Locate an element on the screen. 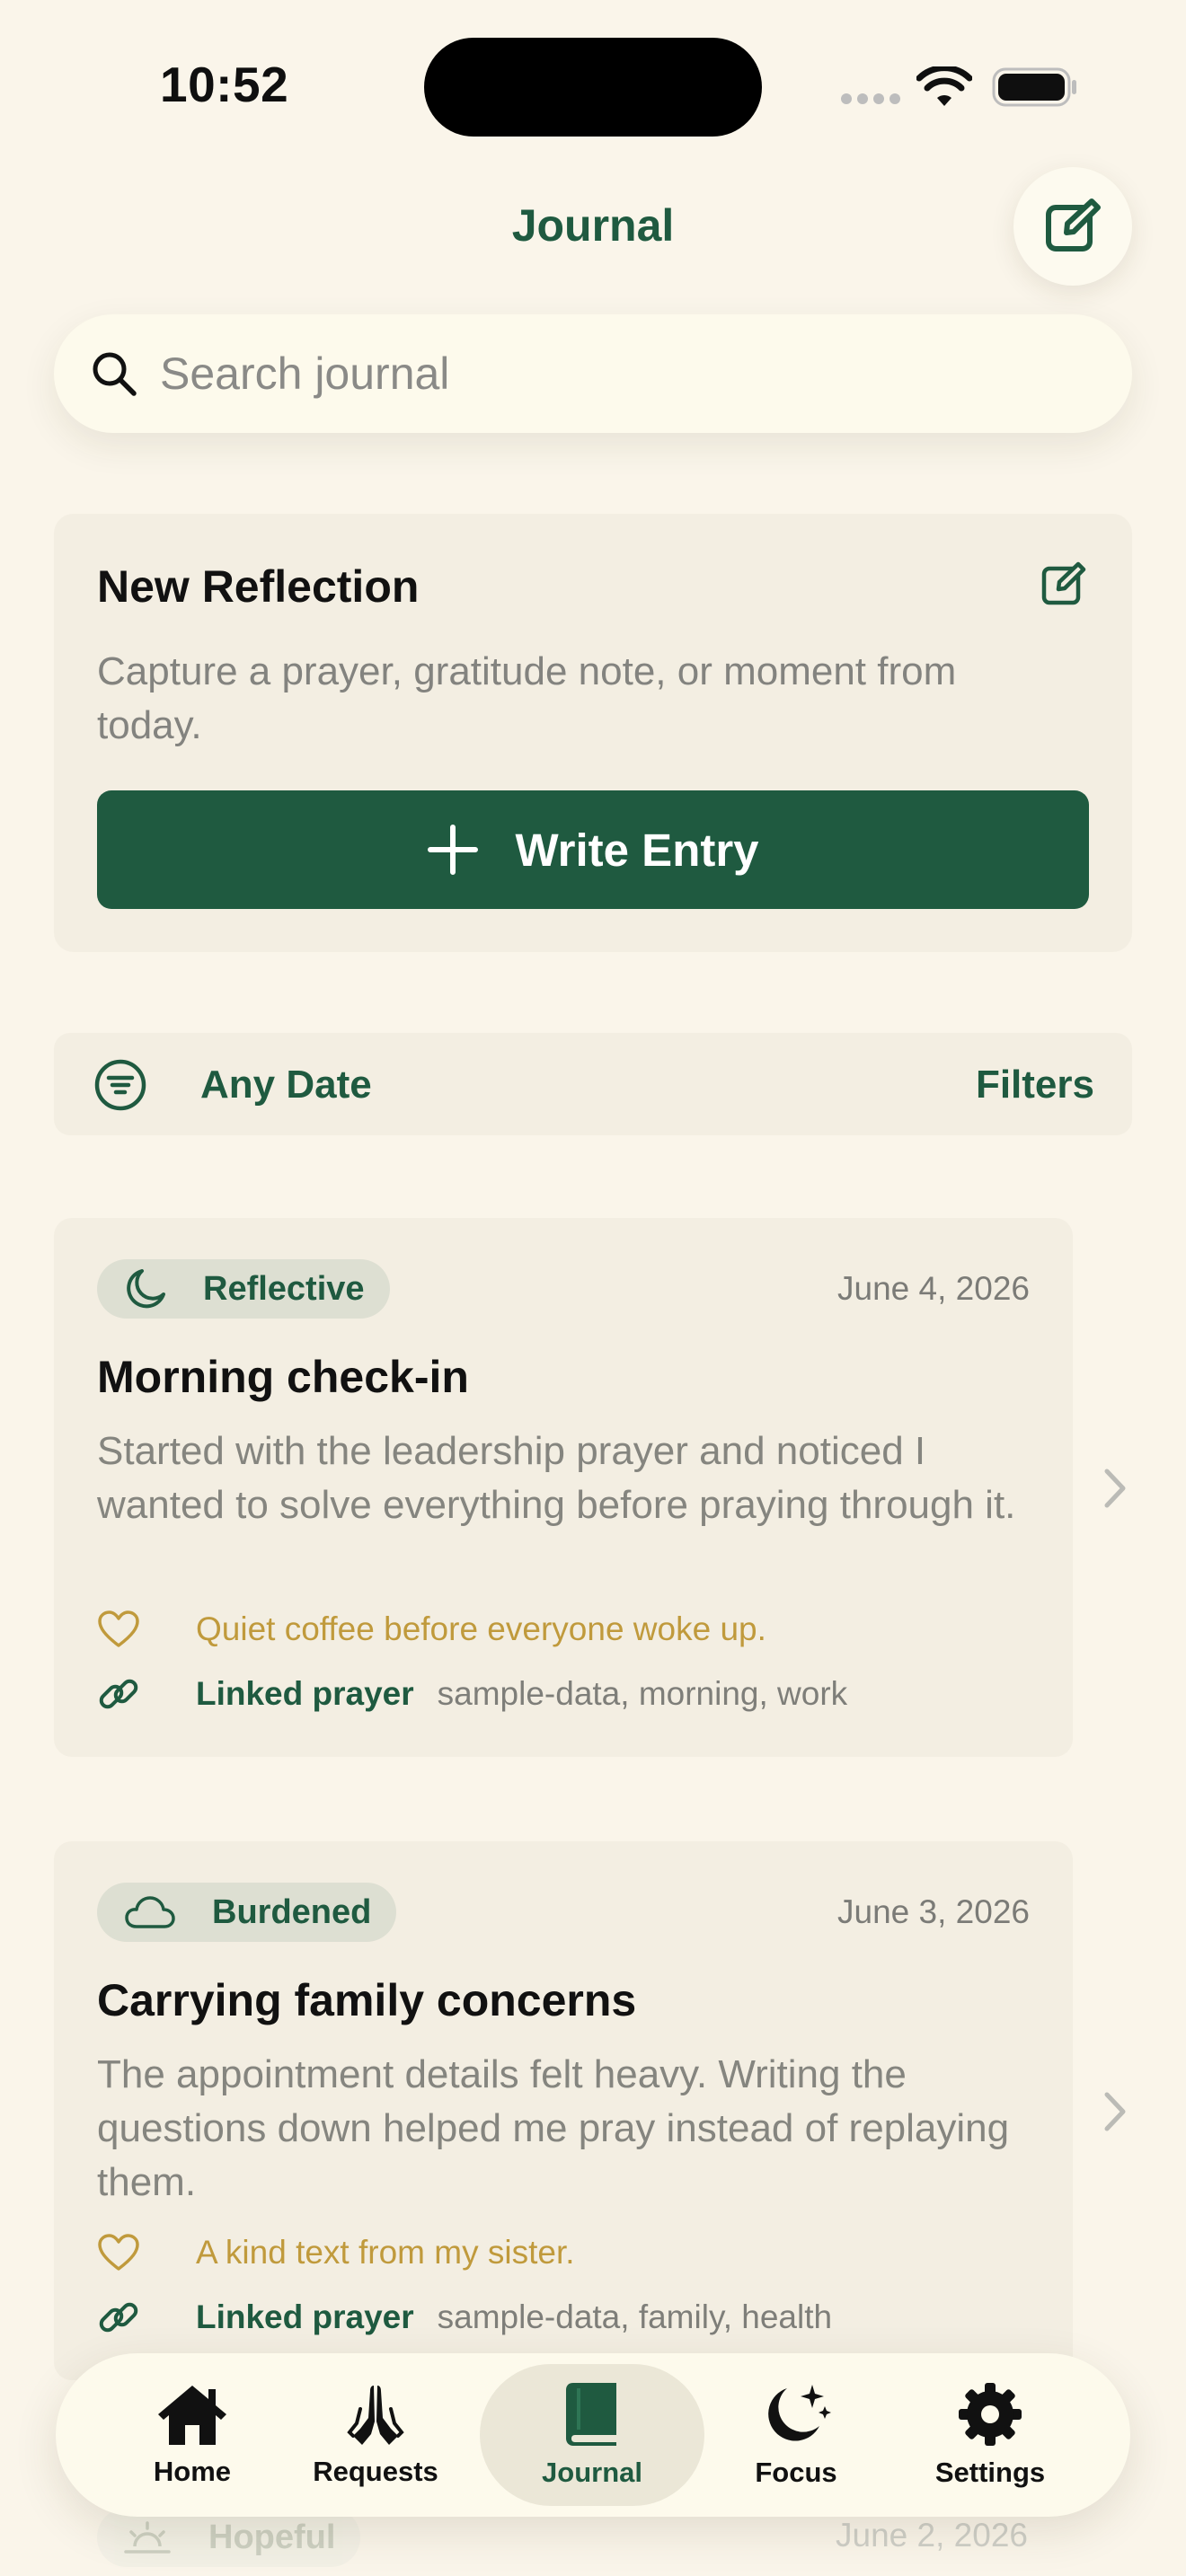 This screenshot has height=2576, width=1186. linked-prayer-row: Linked prayer sample-data, morning, work is located at coordinates (472, 1694).